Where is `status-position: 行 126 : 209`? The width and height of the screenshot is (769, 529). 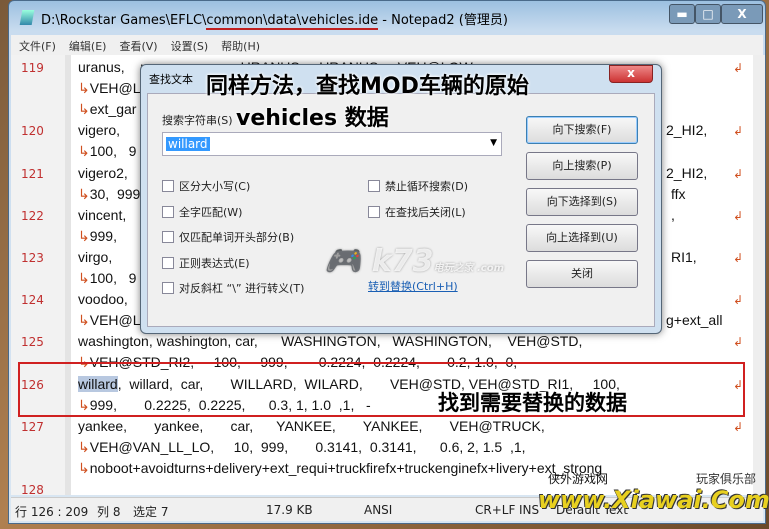
status-position: 行 126 : 209 is located at coordinates (52, 512).